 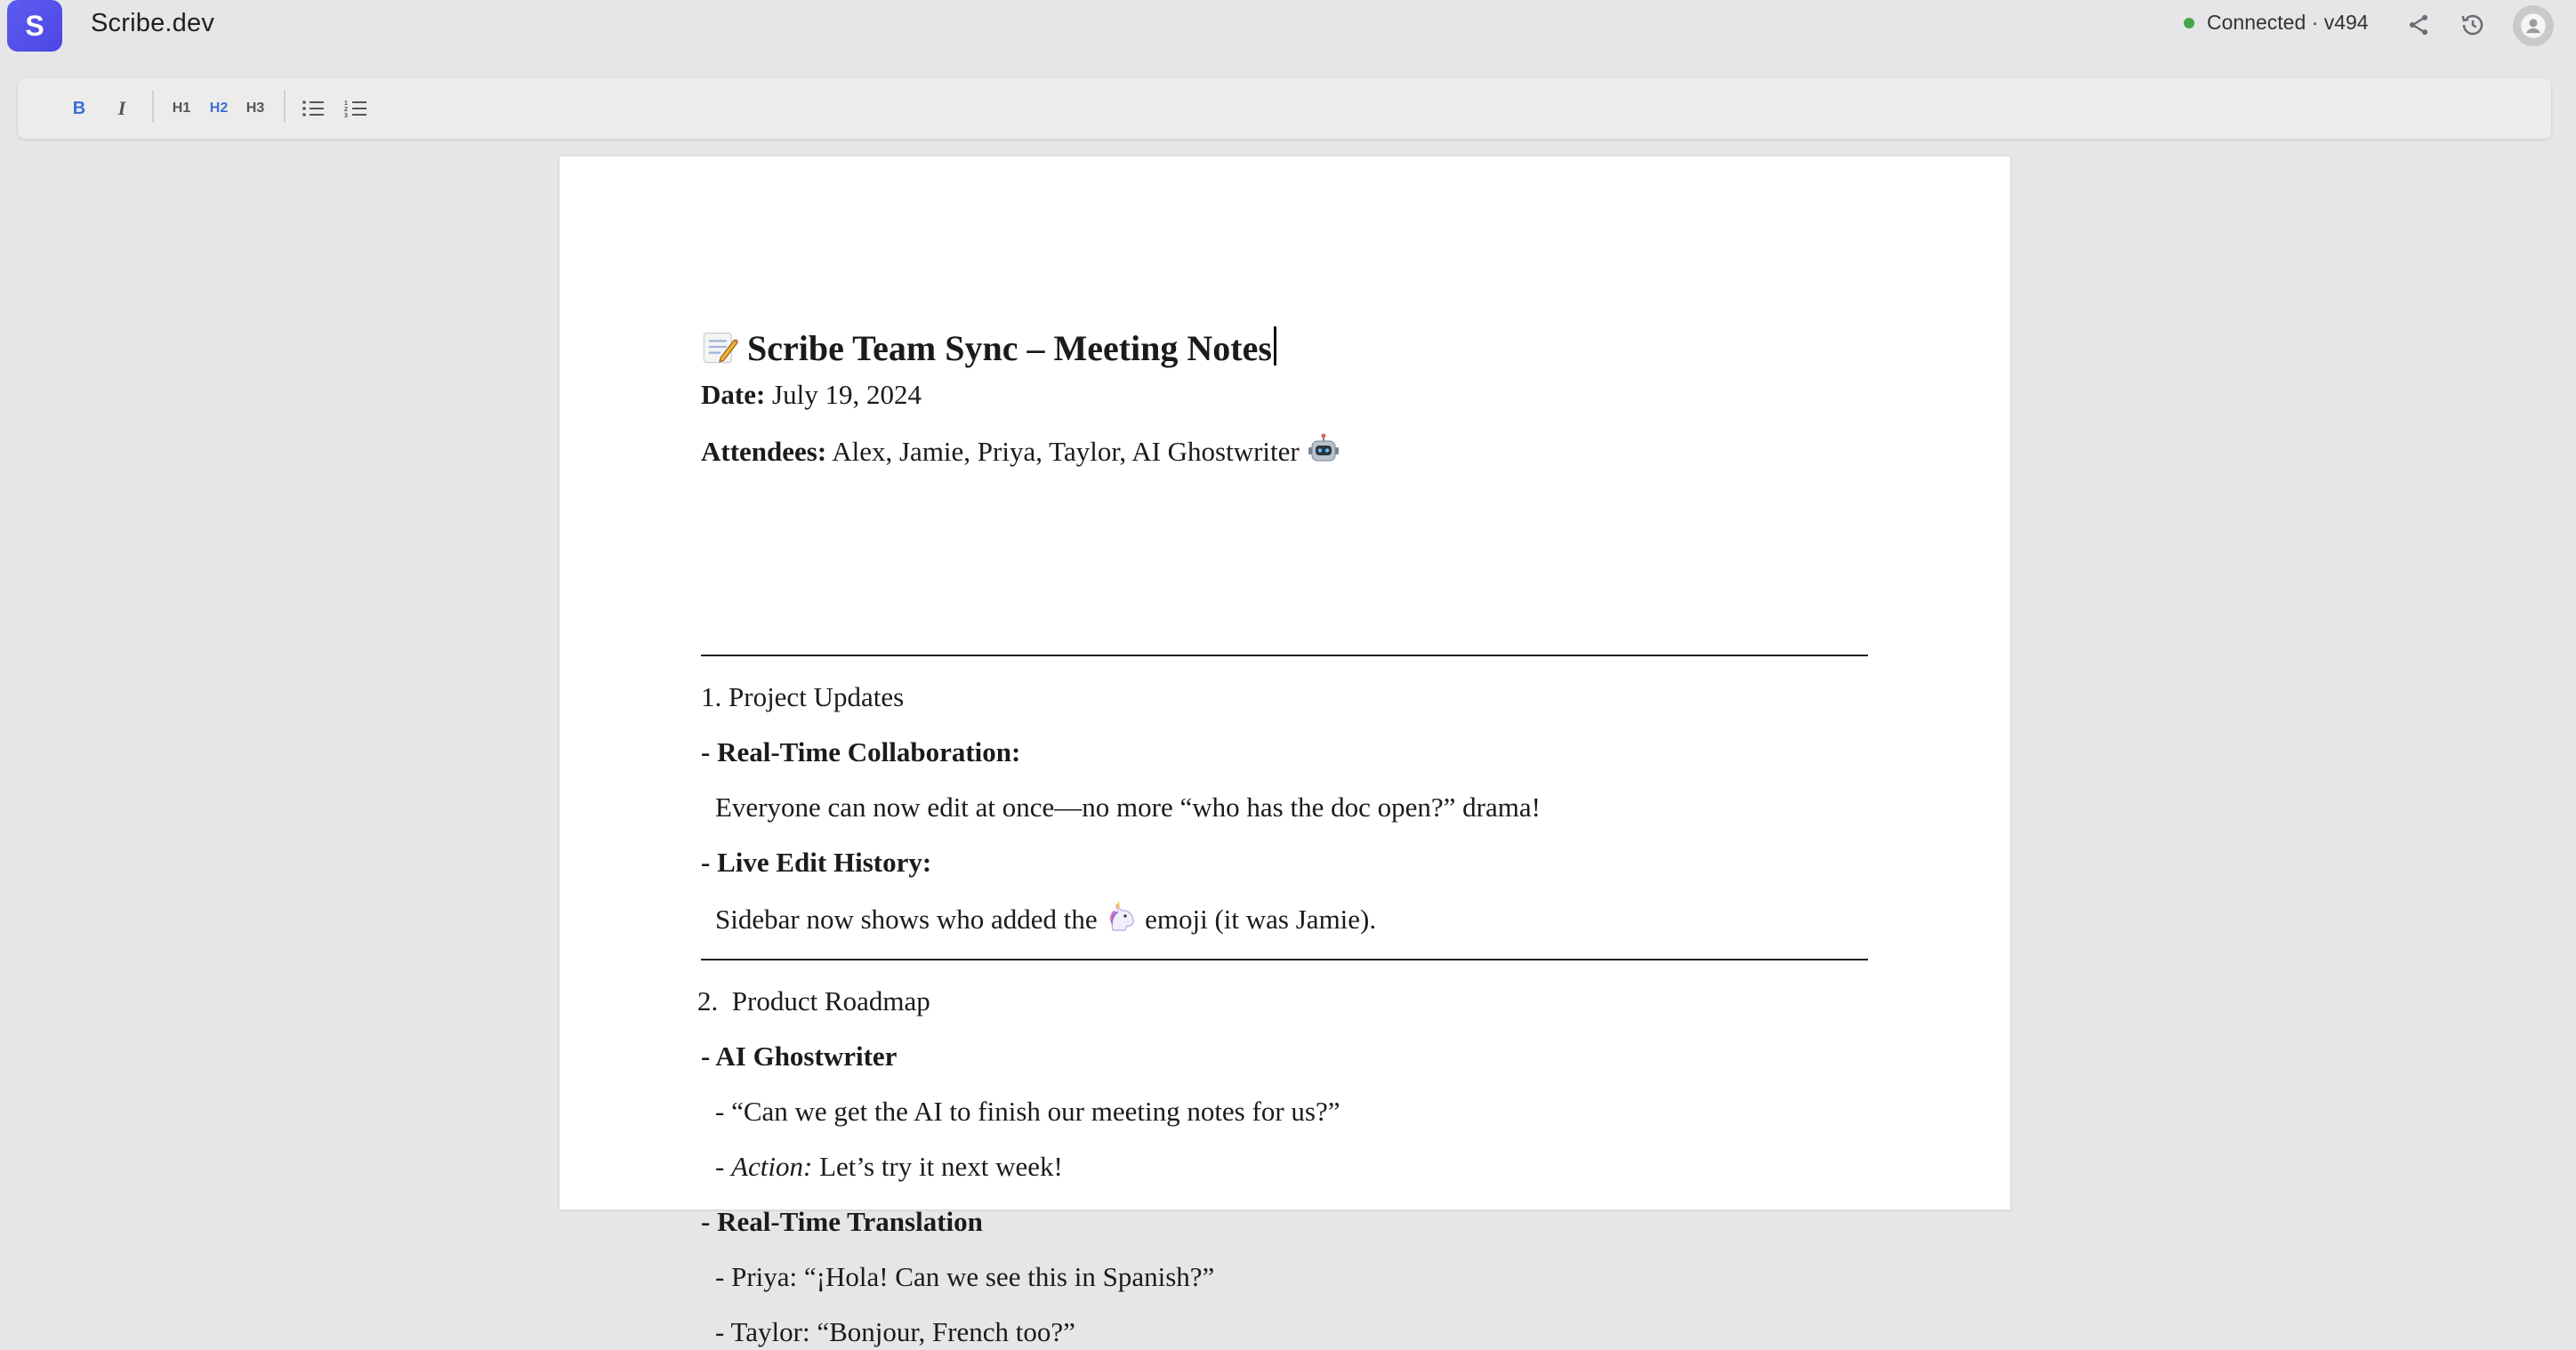 What do you see at coordinates (764, 451) in the screenshot?
I see `attendees-label: Attendees:` at bounding box center [764, 451].